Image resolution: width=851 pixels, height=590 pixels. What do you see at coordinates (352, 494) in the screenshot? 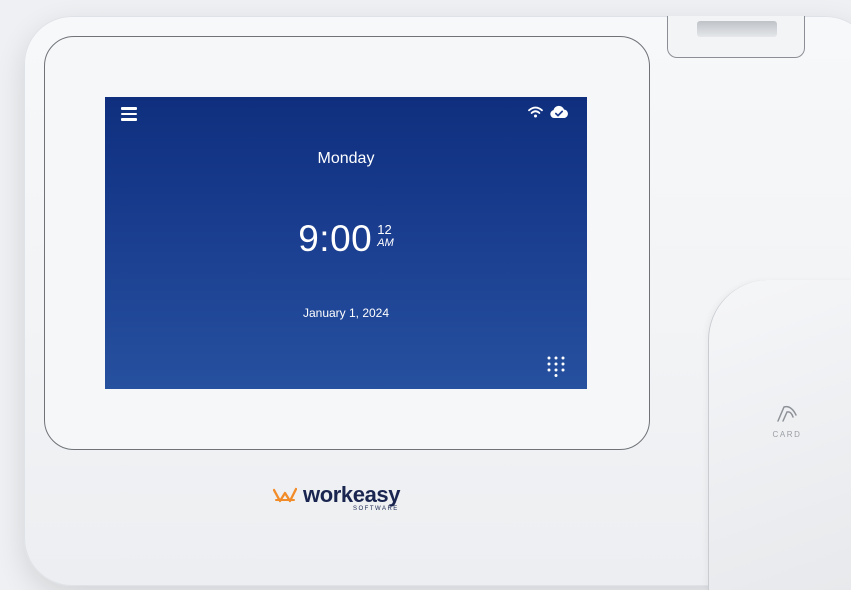
I see `brand-name: workeasy` at bounding box center [352, 494].